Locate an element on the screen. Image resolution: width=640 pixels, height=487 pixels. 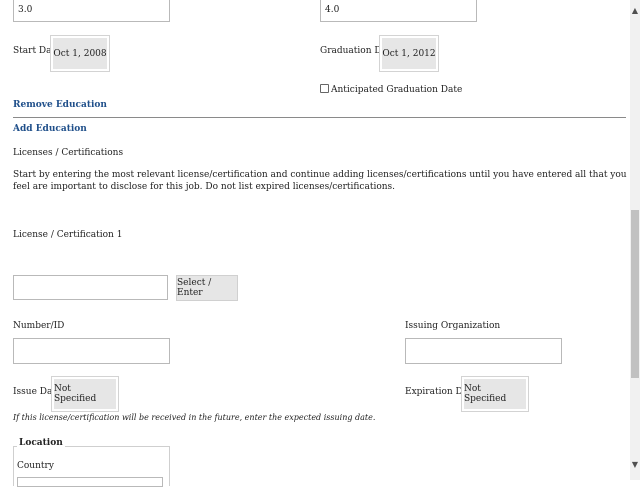
number-id-input is located at coordinates (91, 351).